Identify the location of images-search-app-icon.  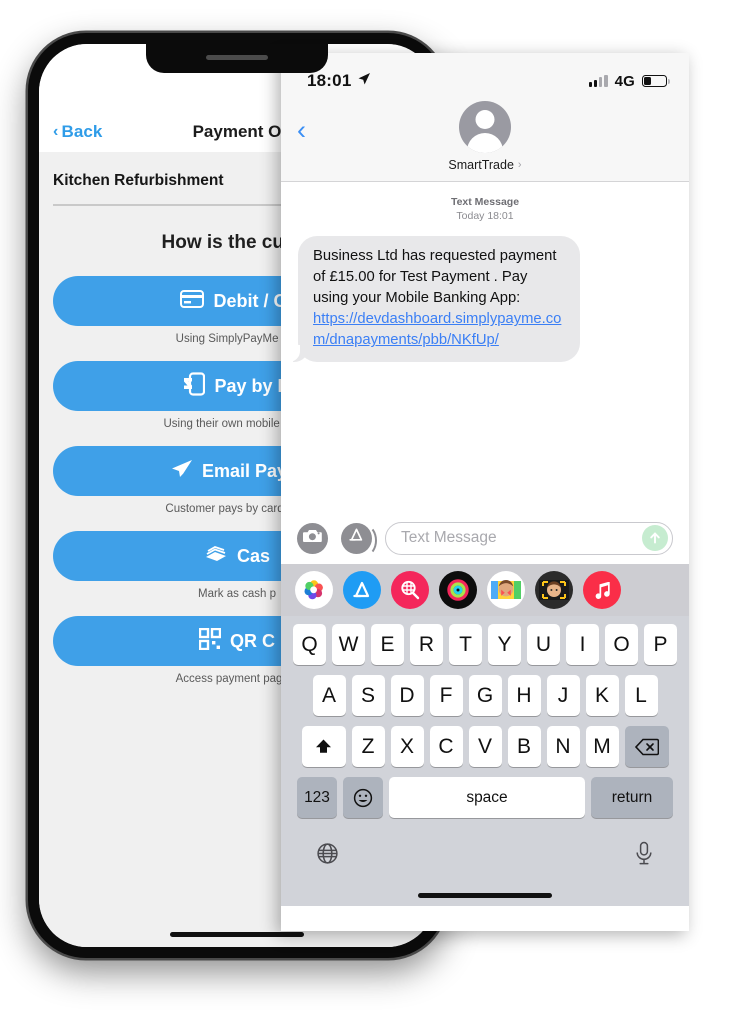
(410, 590).